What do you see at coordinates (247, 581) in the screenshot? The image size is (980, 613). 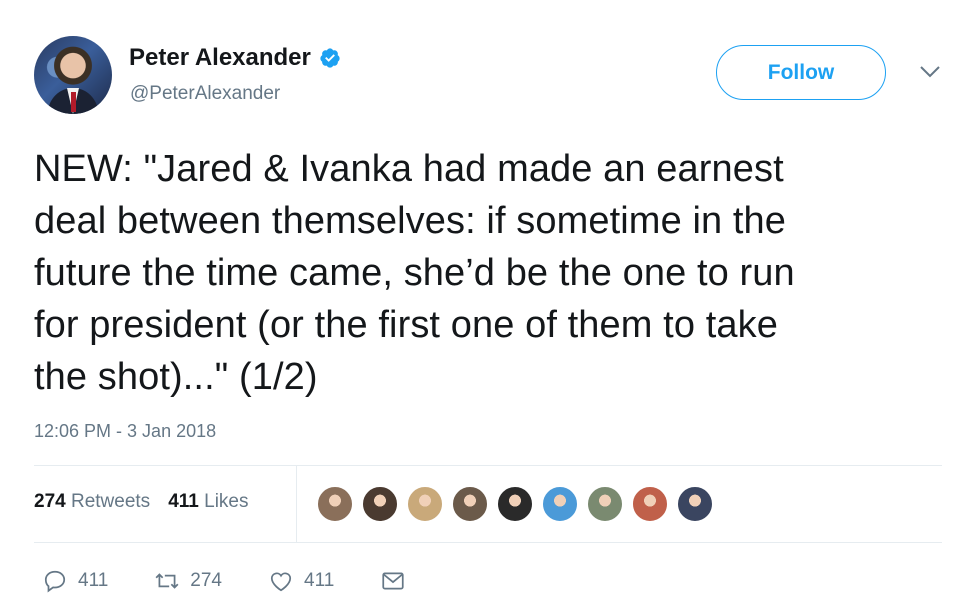 I see `tweet-actions: 411 274 411` at bounding box center [247, 581].